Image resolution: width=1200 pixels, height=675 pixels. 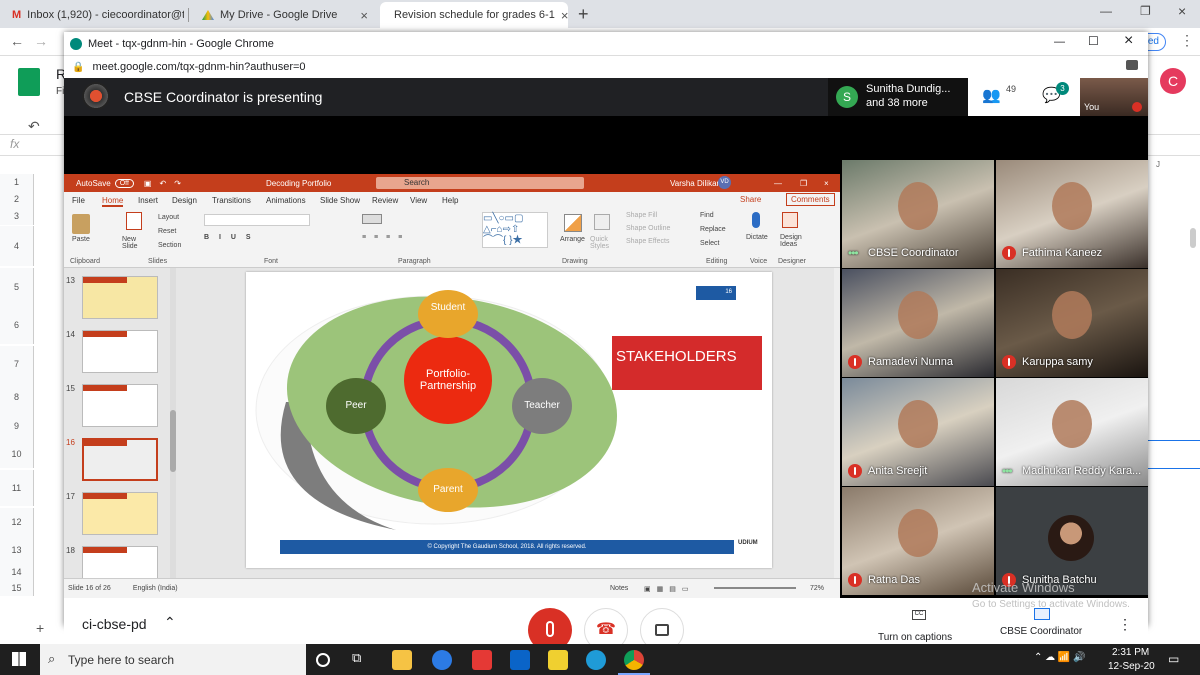 What do you see at coordinates (162, 183) in the screenshot?
I see `undo-icon: ↶` at bounding box center [162, 183].